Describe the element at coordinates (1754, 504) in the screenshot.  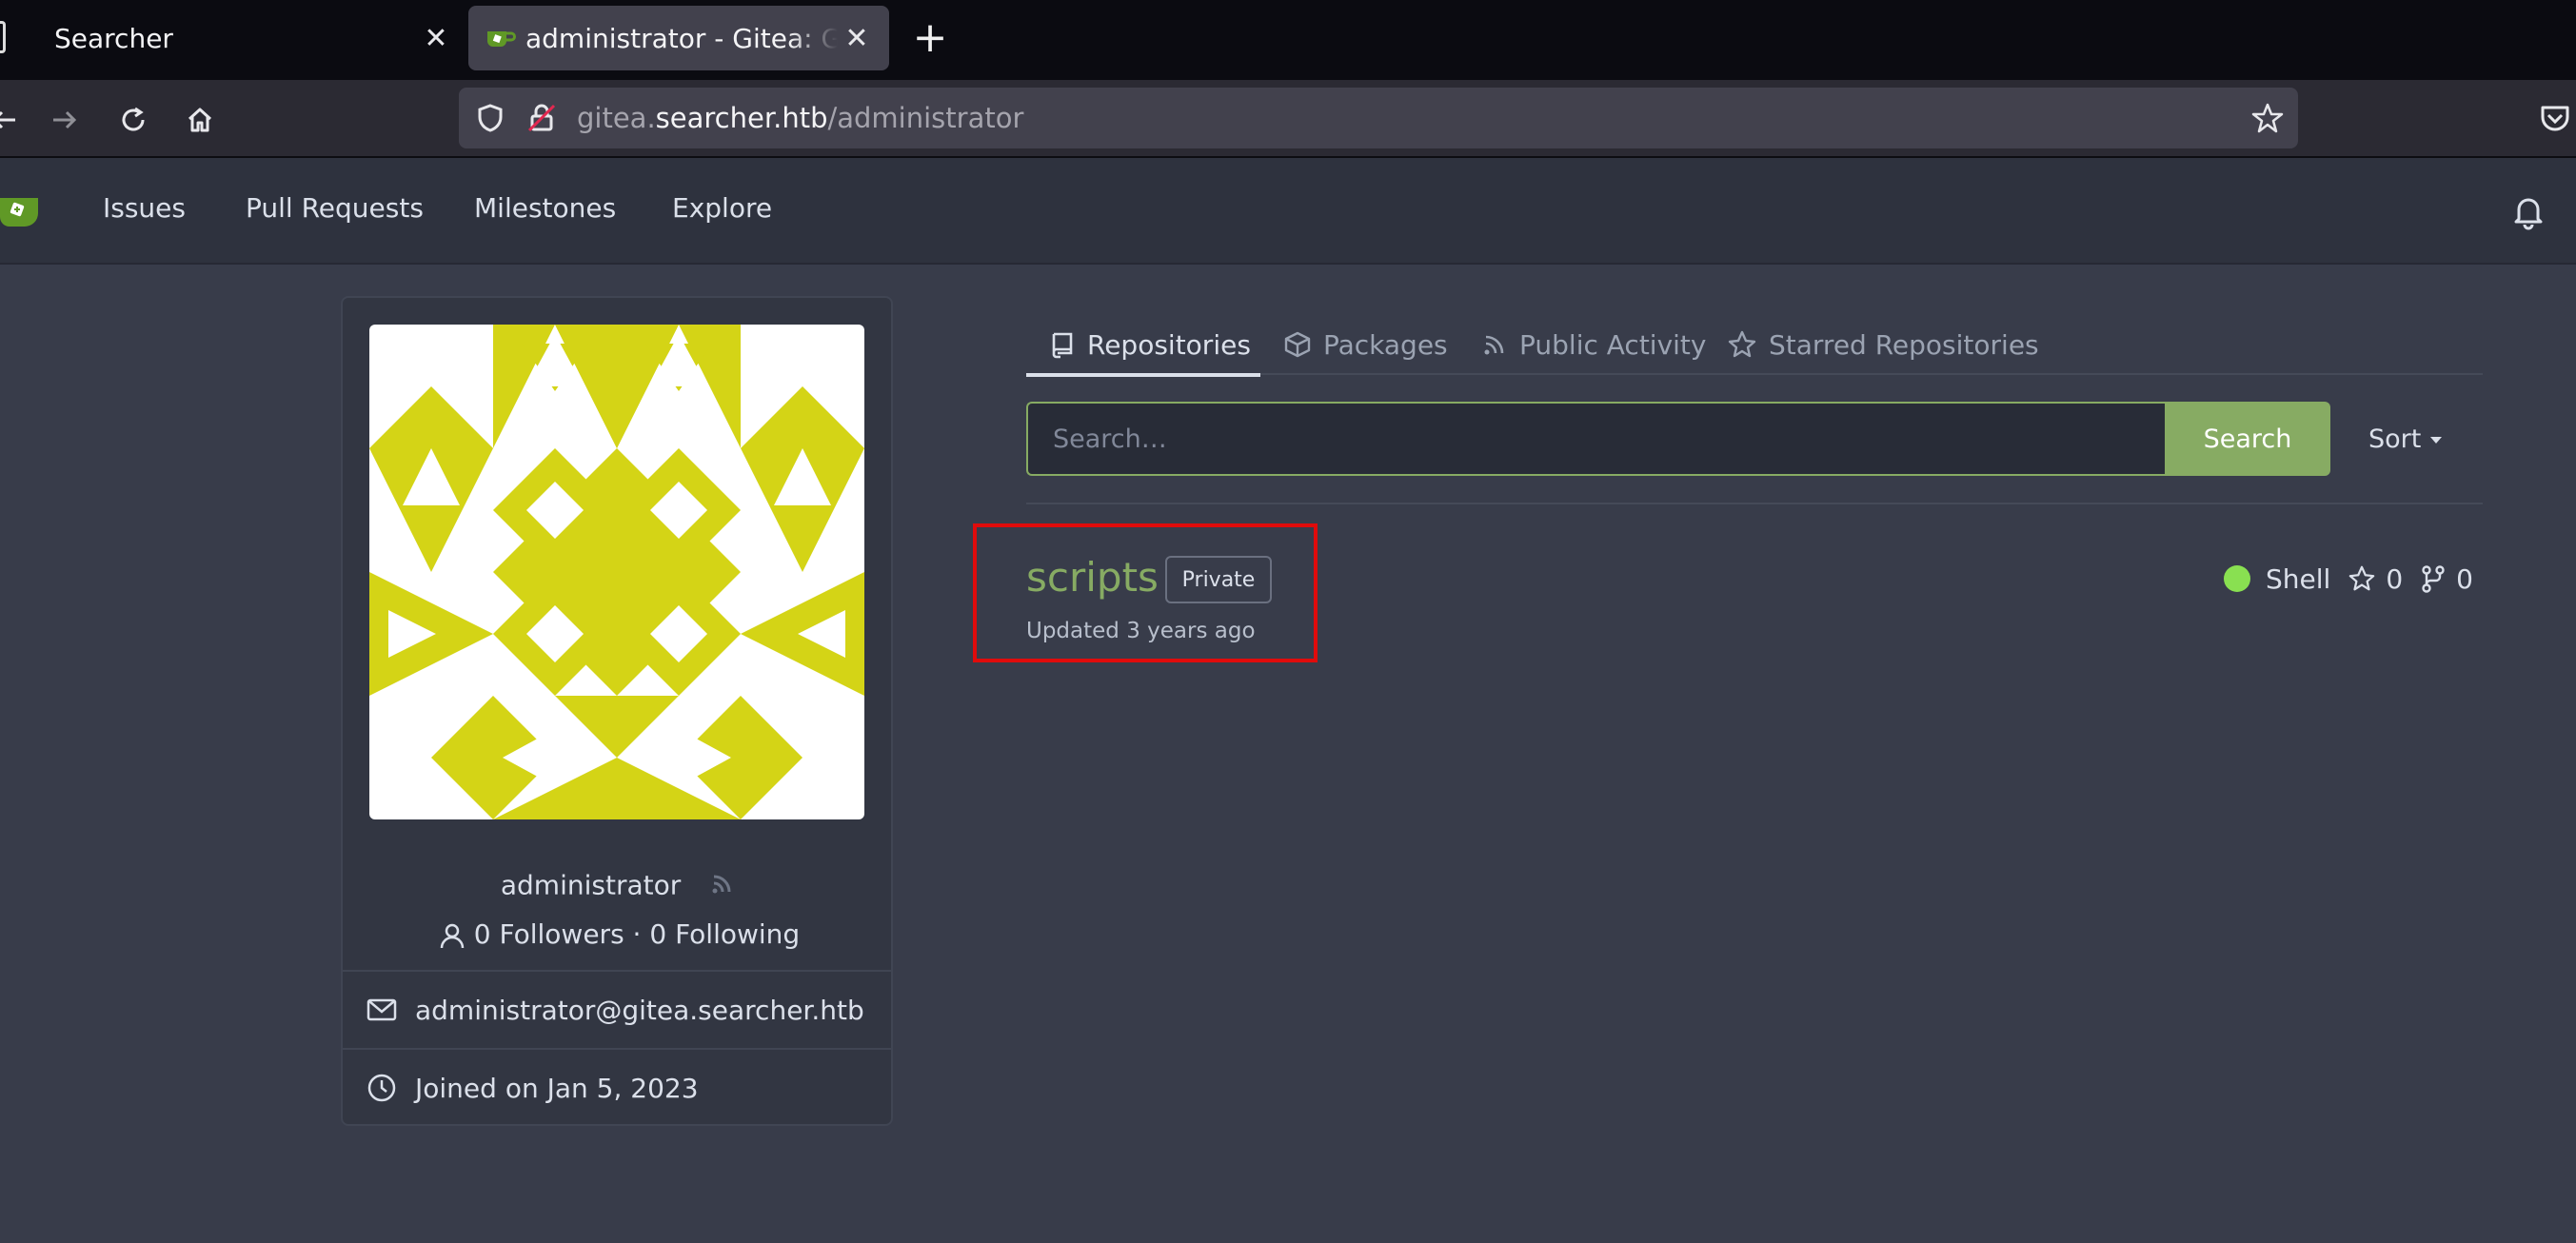
I see `divider` at that location.